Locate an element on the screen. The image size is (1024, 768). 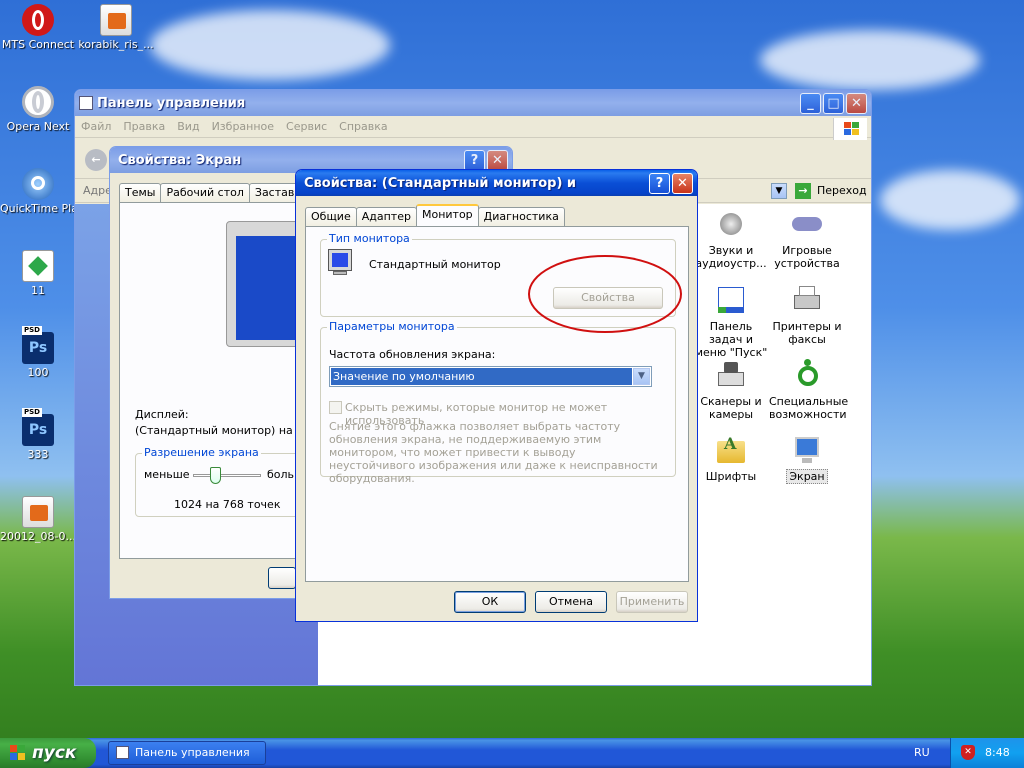
clock: 8:48 is located at coordinates (997, 752).